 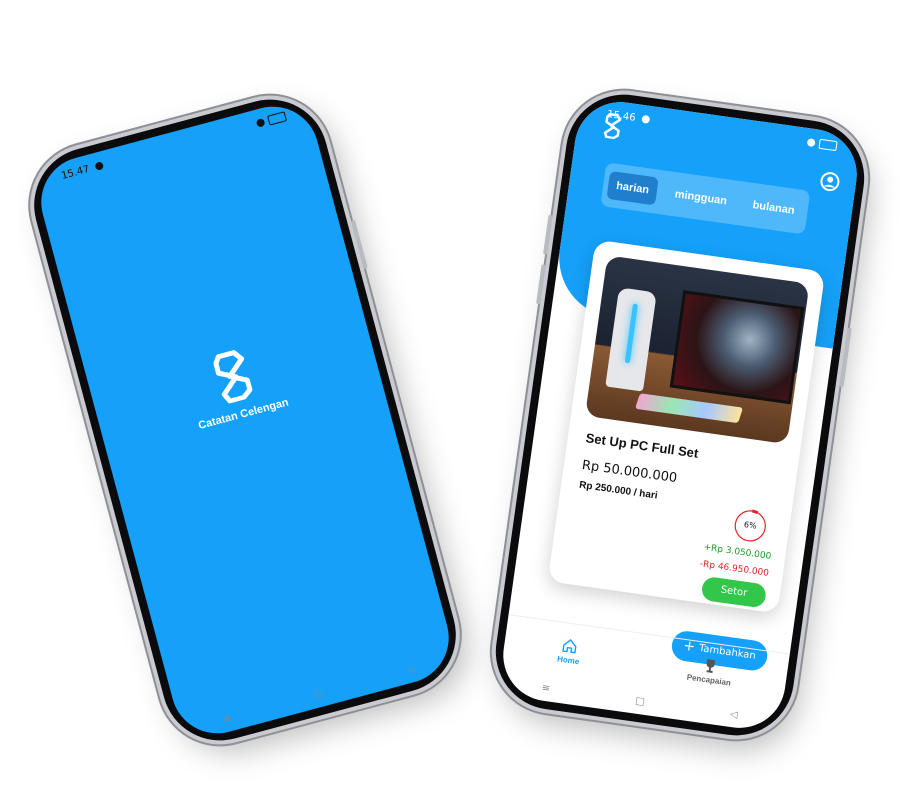 What do you see at coordinates (174, 146) in the screenshot?
I see `status-bar: 15.47` at bounding box center [174, 146].